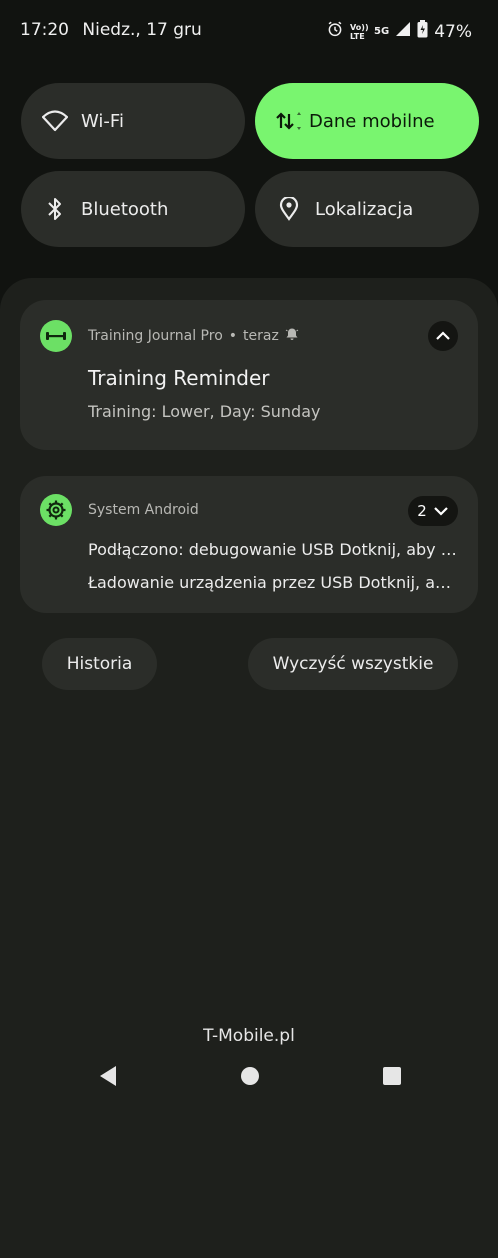 This screenshot has width=498, height=1258. What do you see at coordinates (335, 31) in the screenshot?
I see `alarm-icon` at bounding box center [335, 31].